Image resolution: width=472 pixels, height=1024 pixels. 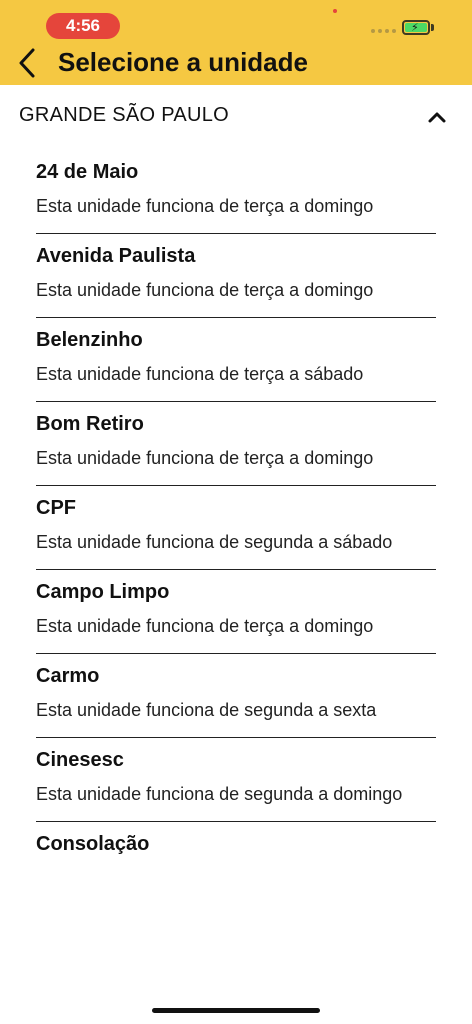 What do you see at coordinates (56, 508) in the screenshot?
I see `unit-name: CPF` at bounding box center [56, 508].